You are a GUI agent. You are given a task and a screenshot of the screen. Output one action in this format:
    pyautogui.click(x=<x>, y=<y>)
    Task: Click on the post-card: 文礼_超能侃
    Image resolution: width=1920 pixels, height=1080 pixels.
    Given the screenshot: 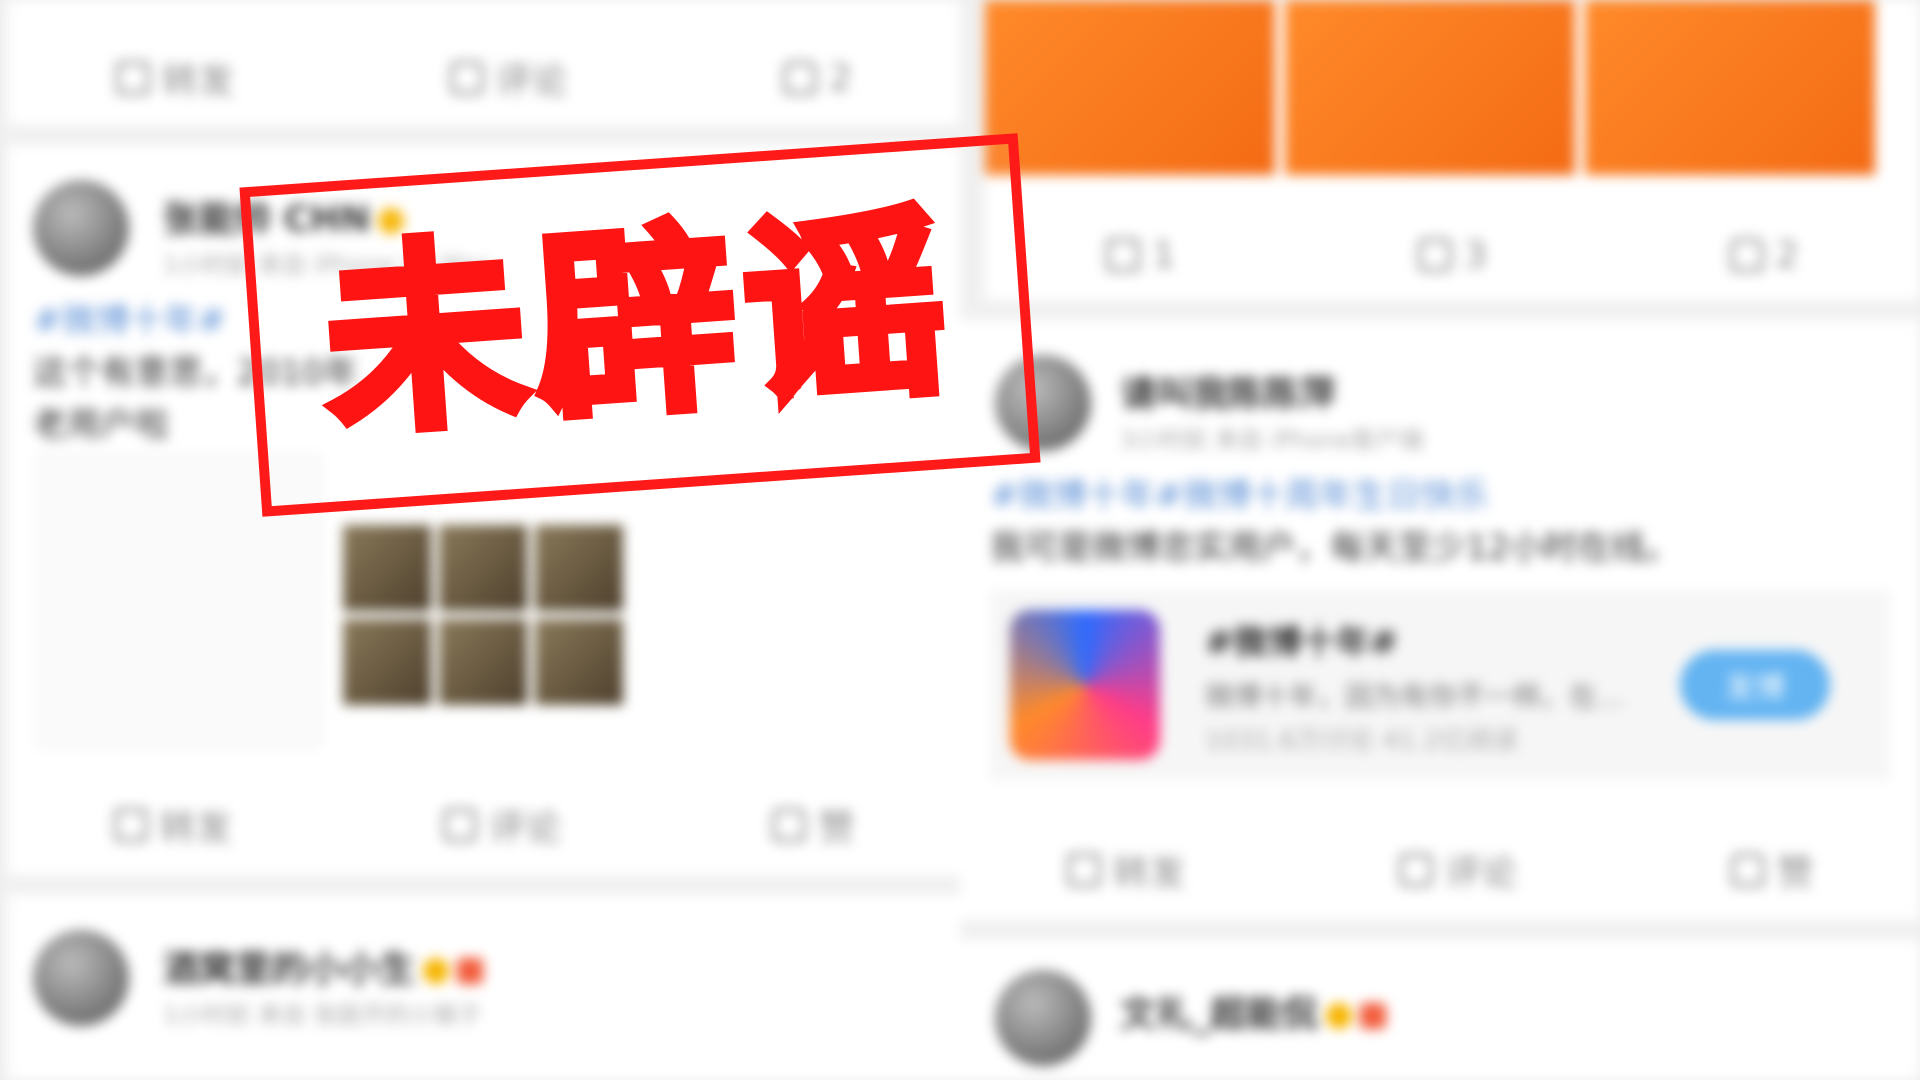 What is the action you would take?
    pyautogui.click(x=1440, y=1010)
    